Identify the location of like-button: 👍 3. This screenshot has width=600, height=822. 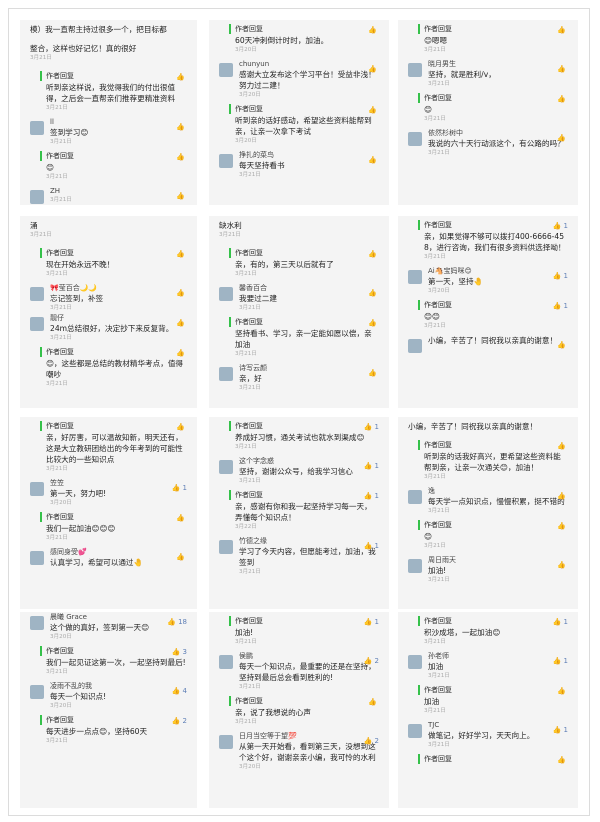
(179, 652).